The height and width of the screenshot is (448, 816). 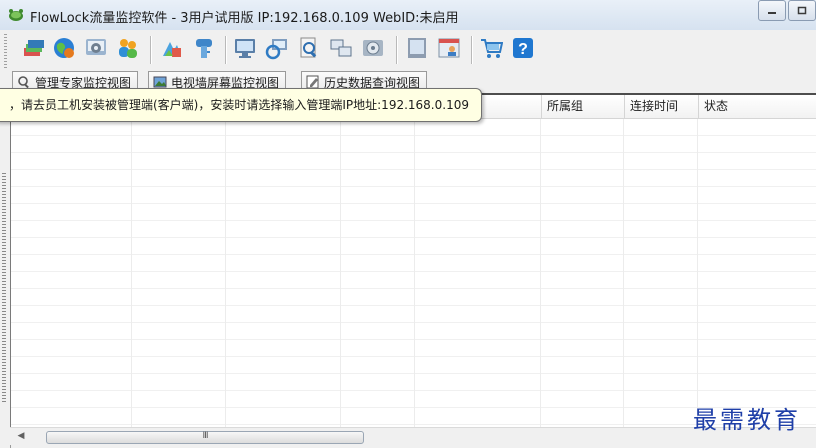 What do you see at coordinates (491, 48) in the screenshot?
I see `cart-icon` at bounding box center [491, 48].